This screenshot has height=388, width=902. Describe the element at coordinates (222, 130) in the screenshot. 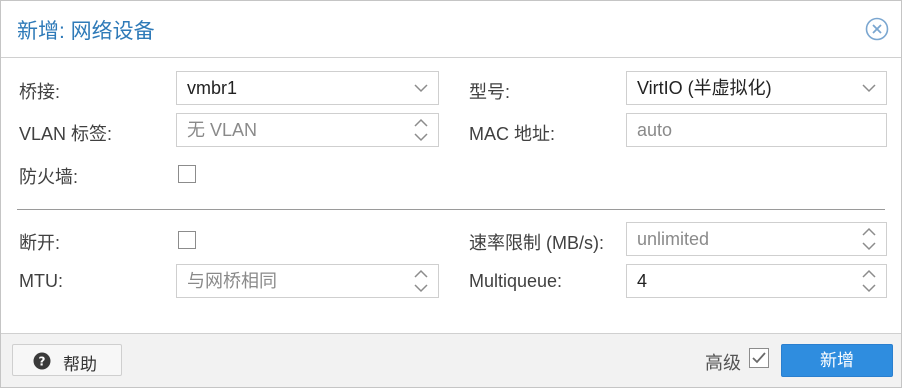

I see `vlan-tag-placeholder: 无 VLAN` at that location.